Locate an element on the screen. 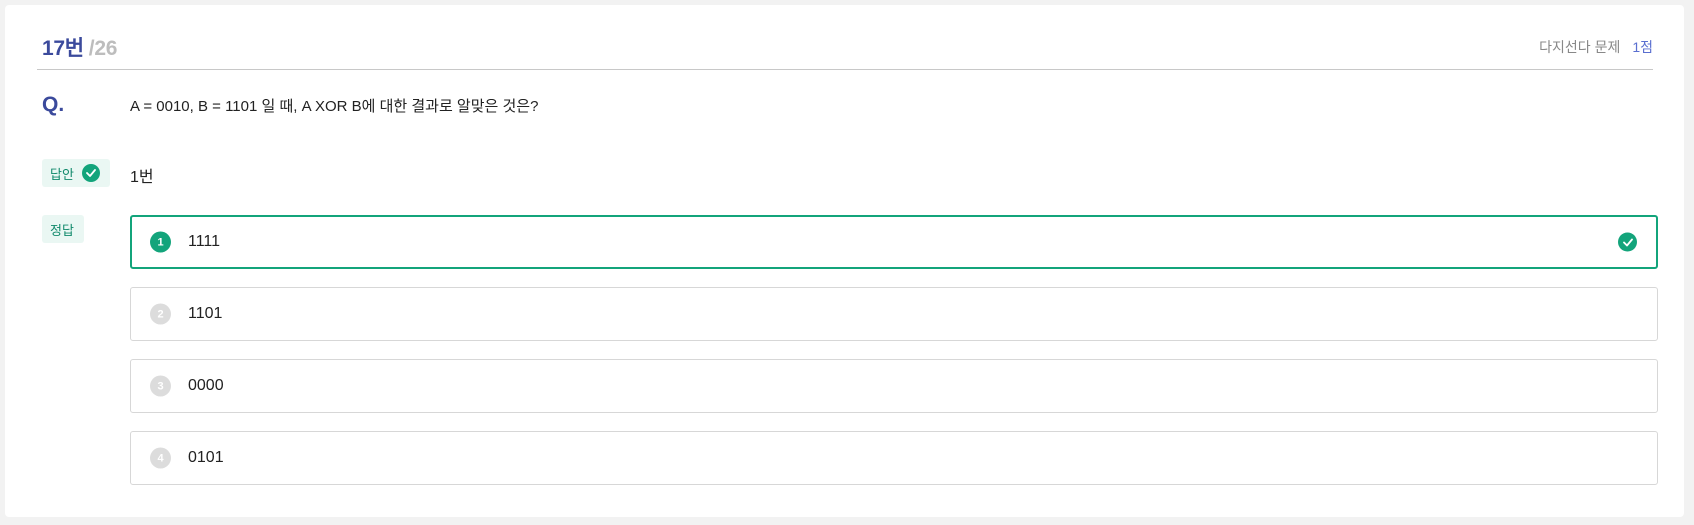  option-number-badge: 3 is located at coordinates (160, 386).